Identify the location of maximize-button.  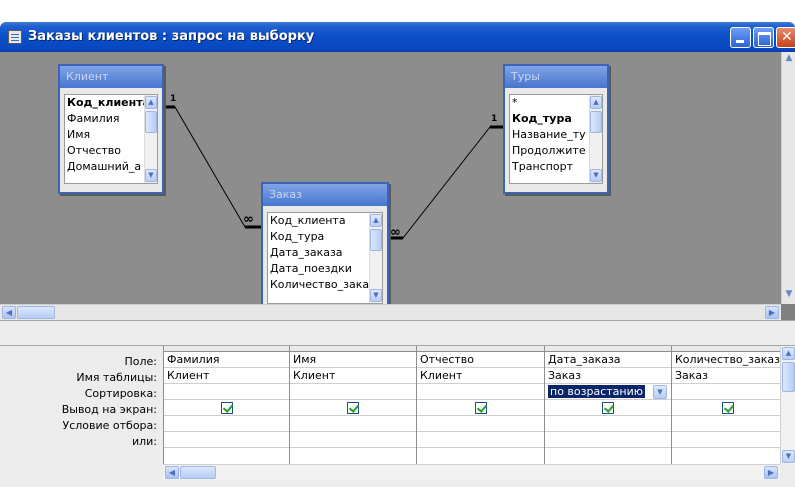
(763, 37).